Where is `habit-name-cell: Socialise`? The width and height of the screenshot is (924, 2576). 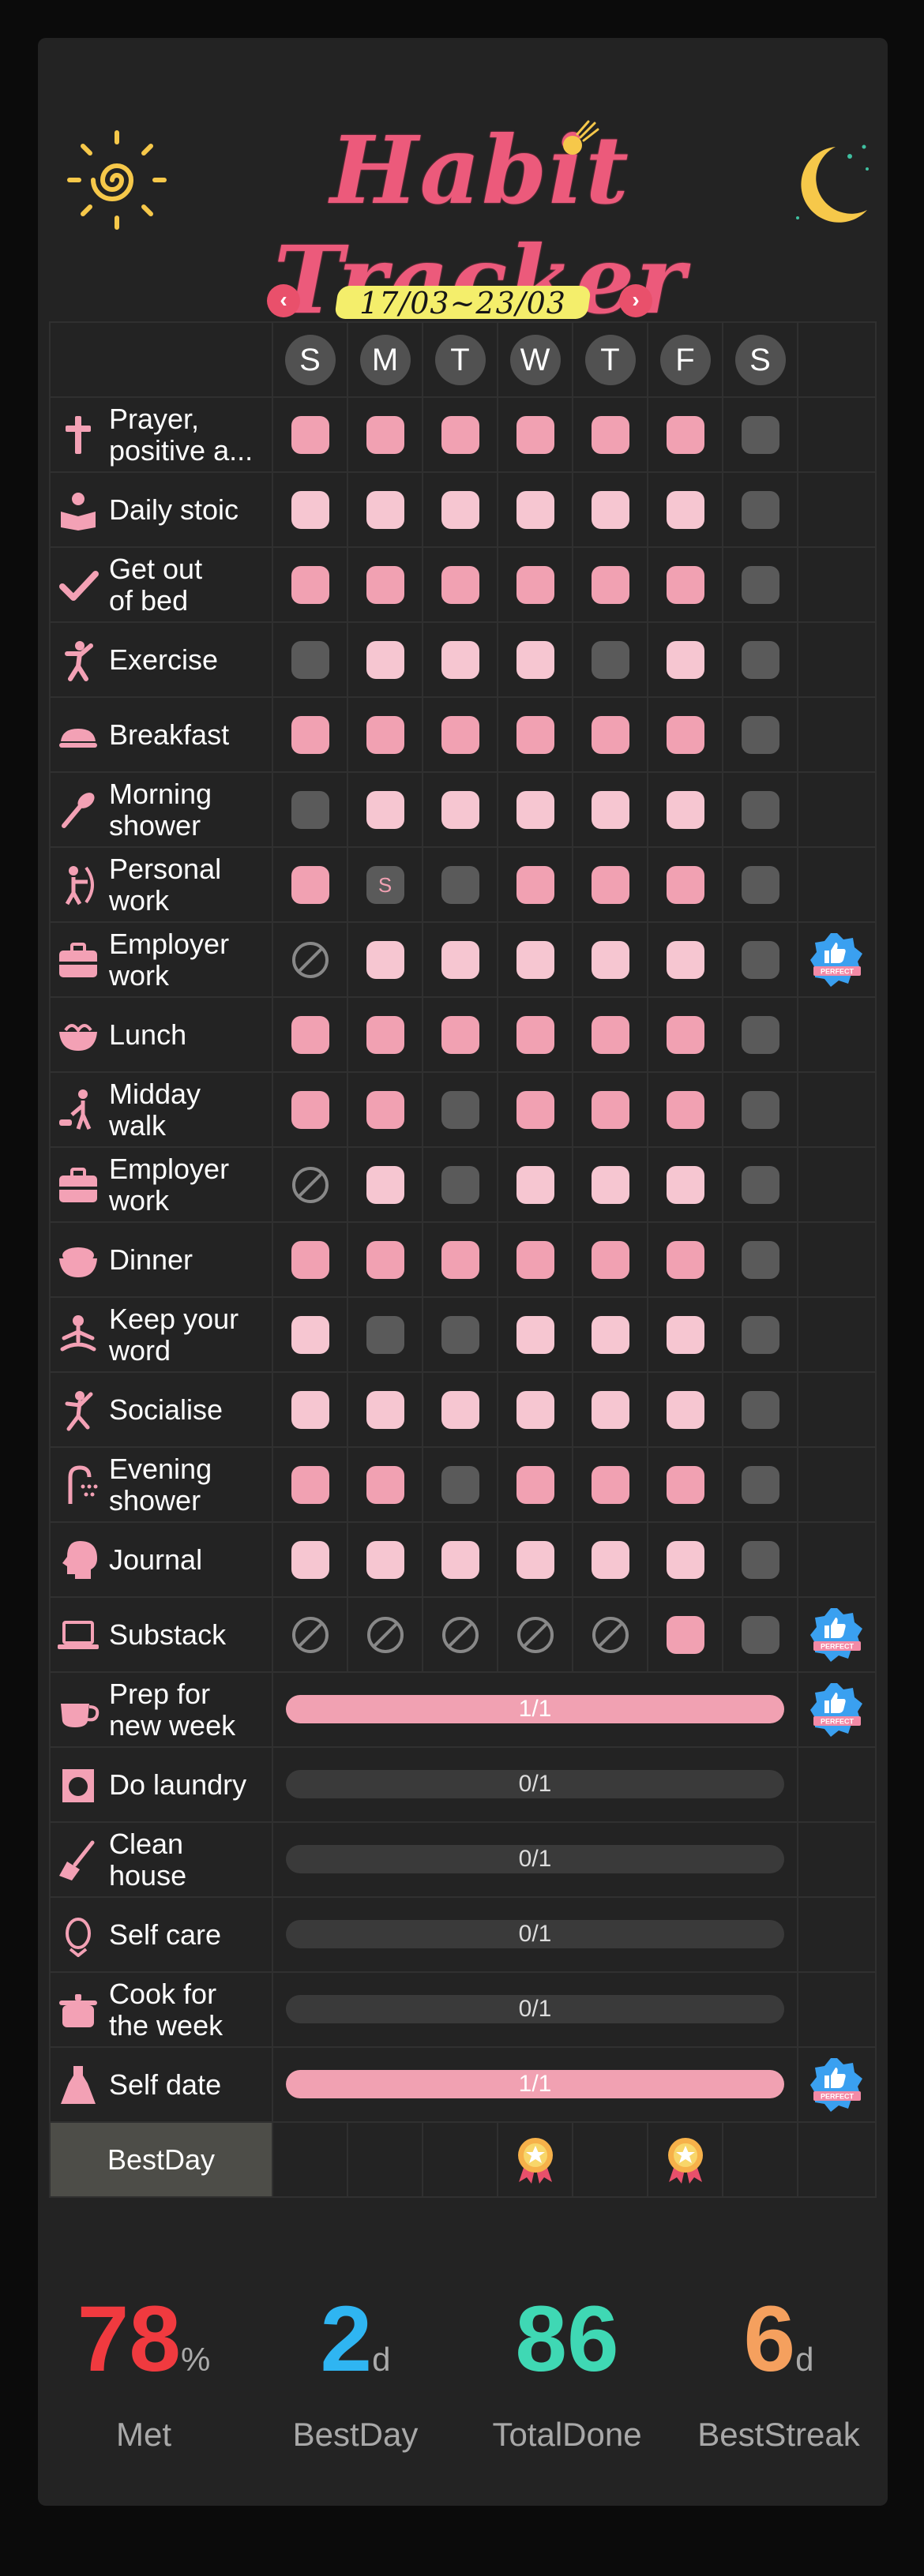
habit-name-cell: Socialise is located at coordinates (161, 1409).